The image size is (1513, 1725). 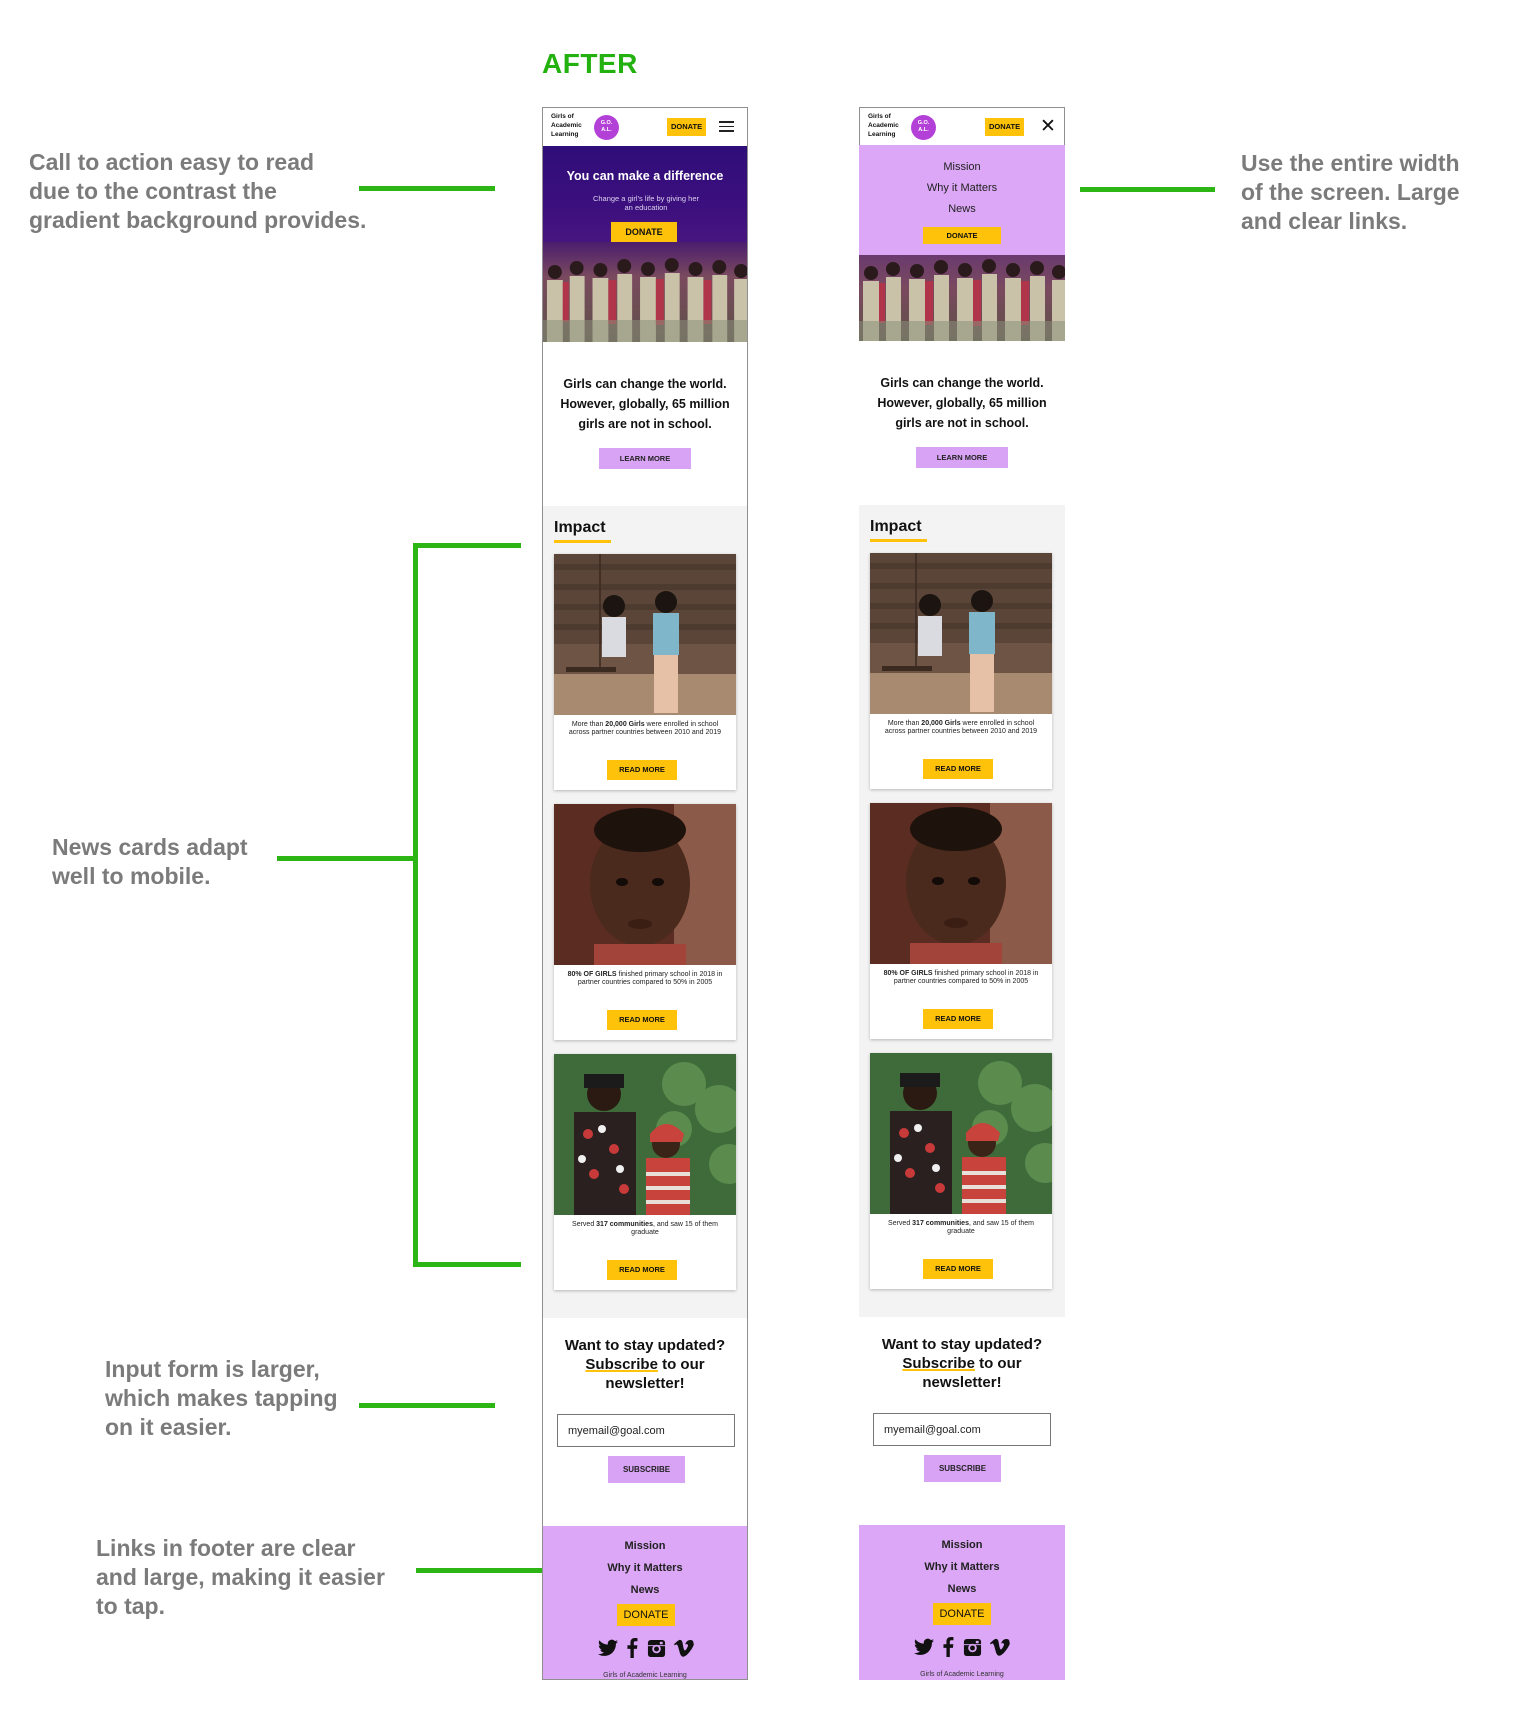 I want to click on hamburger-menu-icon, so click(x=726, y=126).